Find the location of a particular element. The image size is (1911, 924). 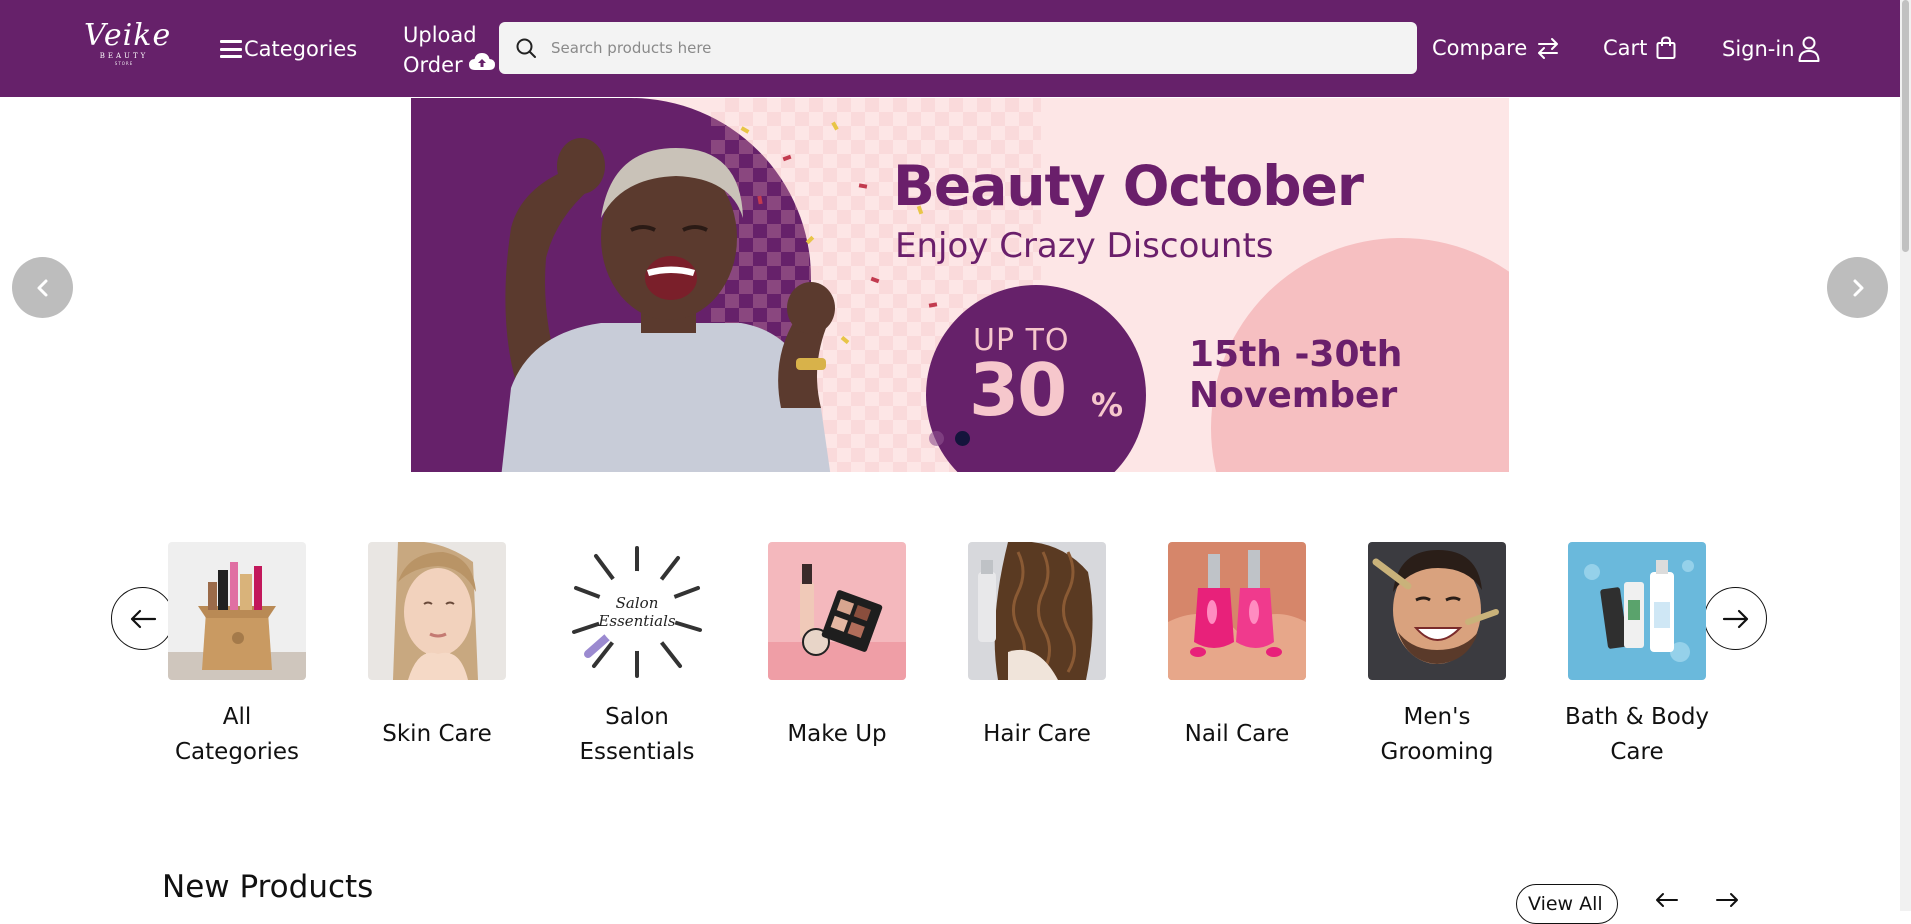

category-make-up: Make Up is located at coordinates (837, 647).